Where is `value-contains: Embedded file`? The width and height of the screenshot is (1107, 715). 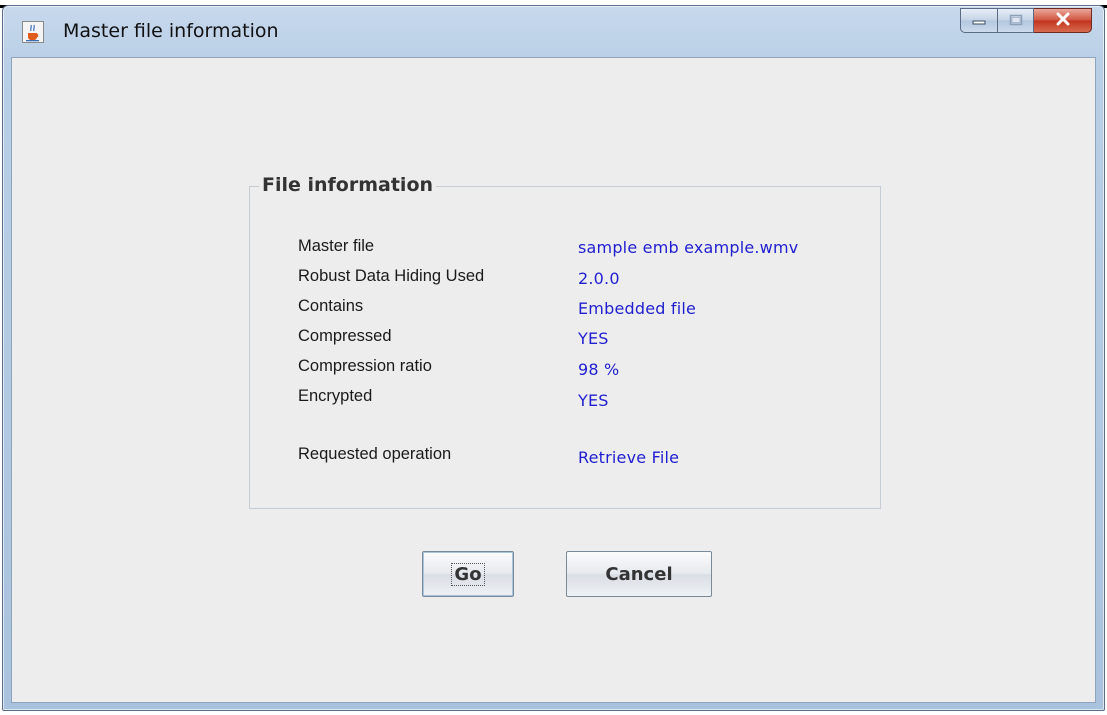
value-contains: Embedded file is located at coordinates (637, 308).